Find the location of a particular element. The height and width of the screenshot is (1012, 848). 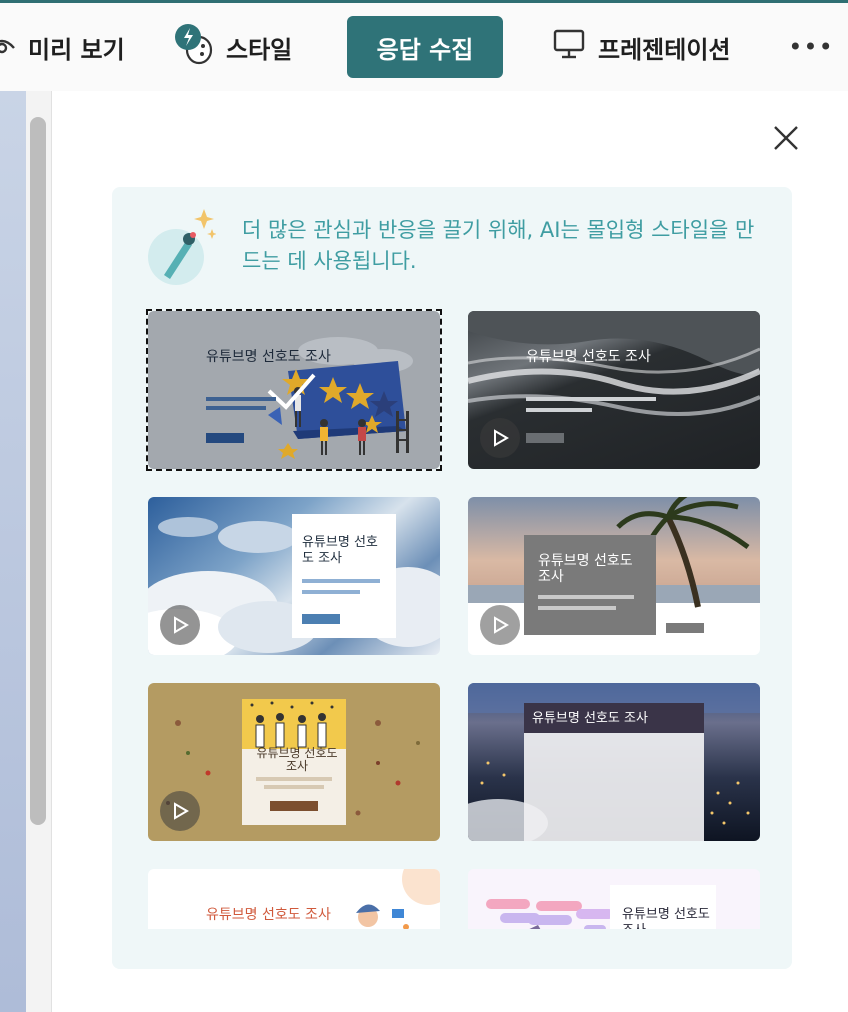

theme-form-card is located at coordinates (590, 585).